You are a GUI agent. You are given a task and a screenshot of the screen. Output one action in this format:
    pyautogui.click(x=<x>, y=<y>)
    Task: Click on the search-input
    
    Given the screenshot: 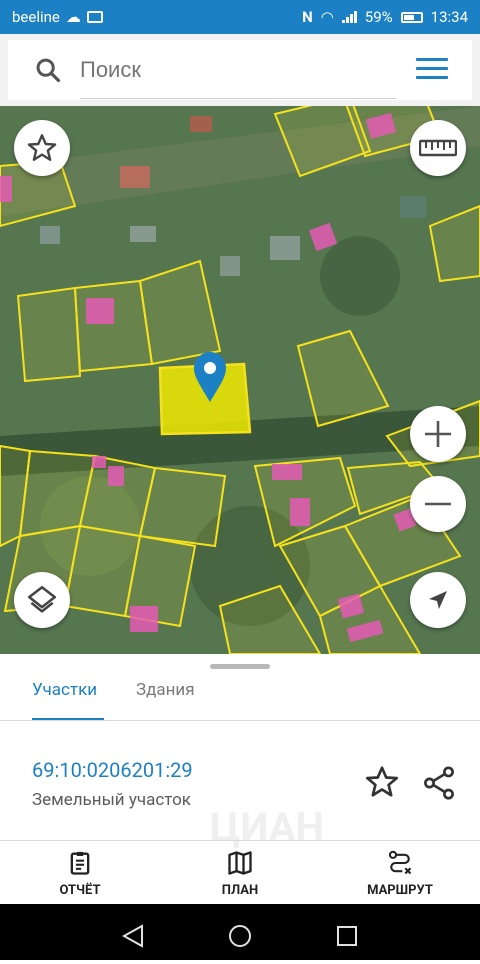 What is the action you would take?
    pyautogui.click(x=235, y=70)
    